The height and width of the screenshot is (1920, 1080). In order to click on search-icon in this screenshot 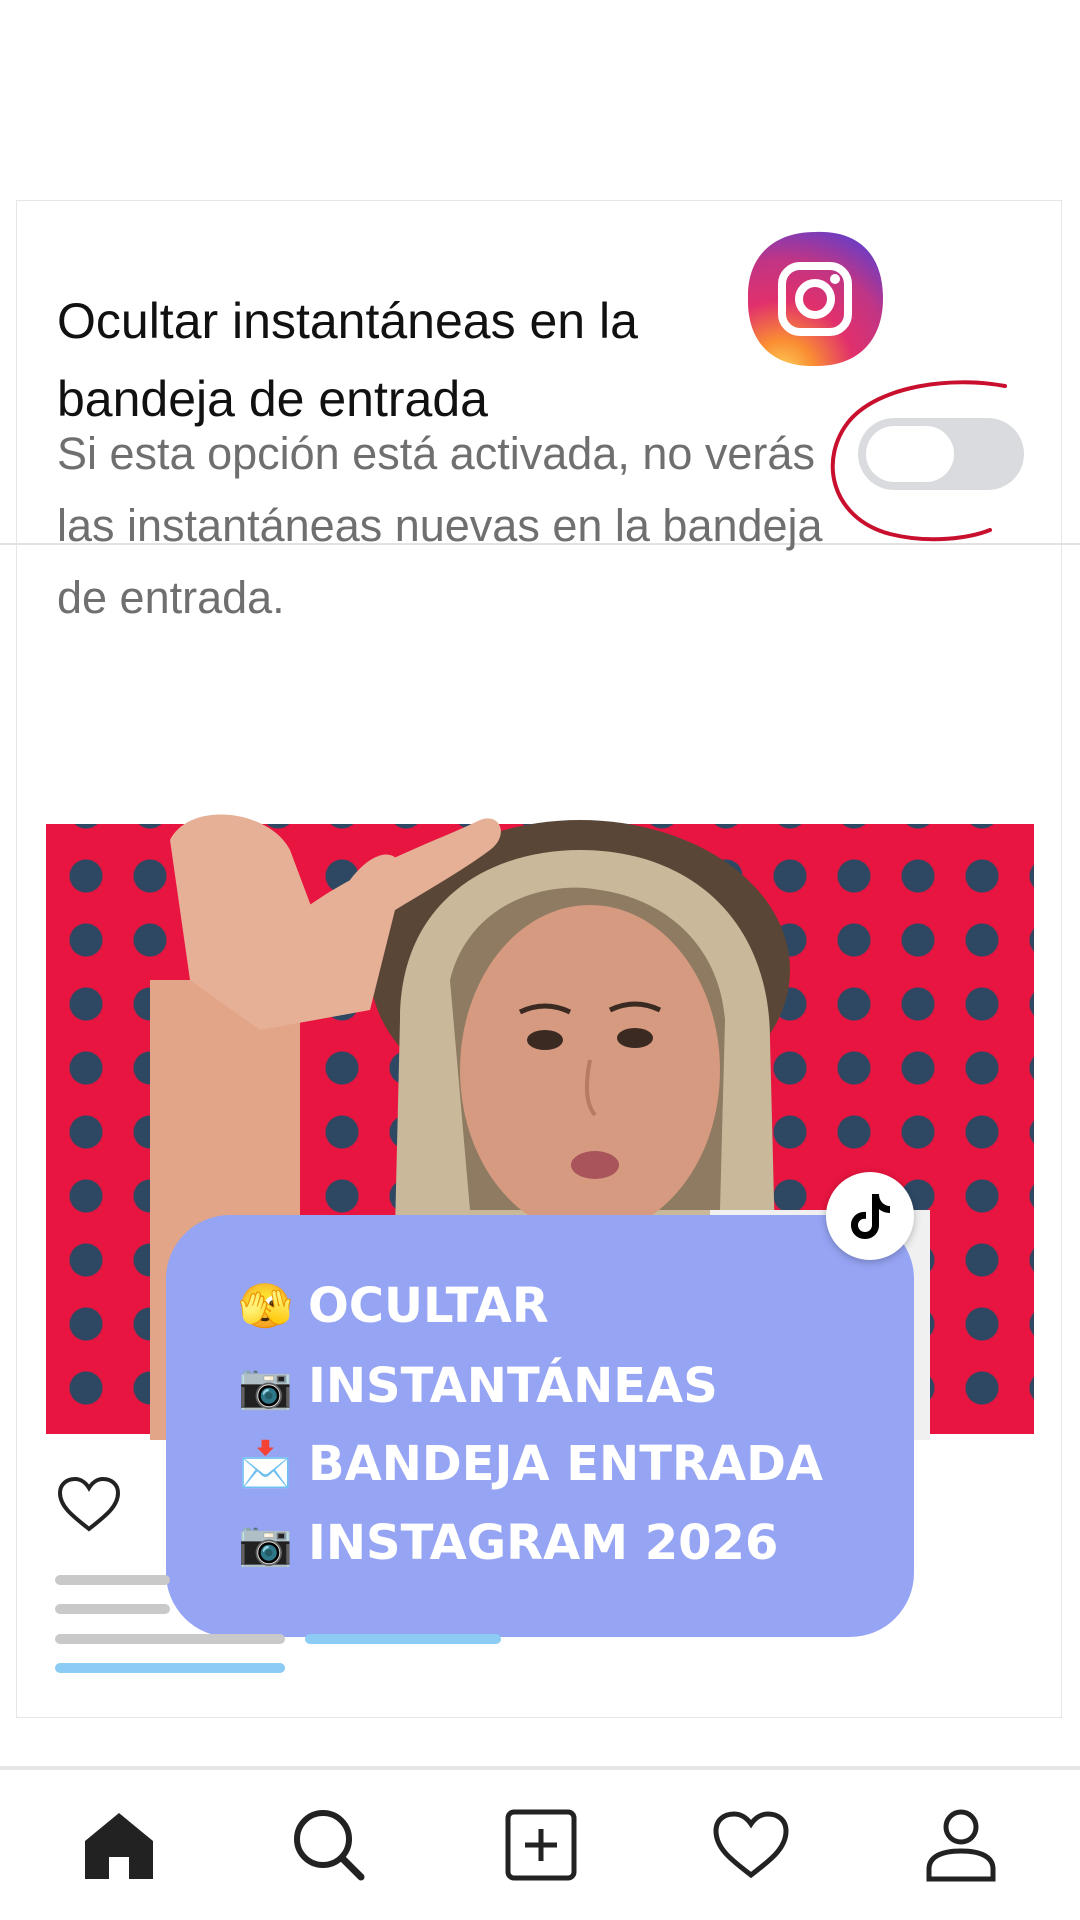, I will do `click(329, 1845)`.